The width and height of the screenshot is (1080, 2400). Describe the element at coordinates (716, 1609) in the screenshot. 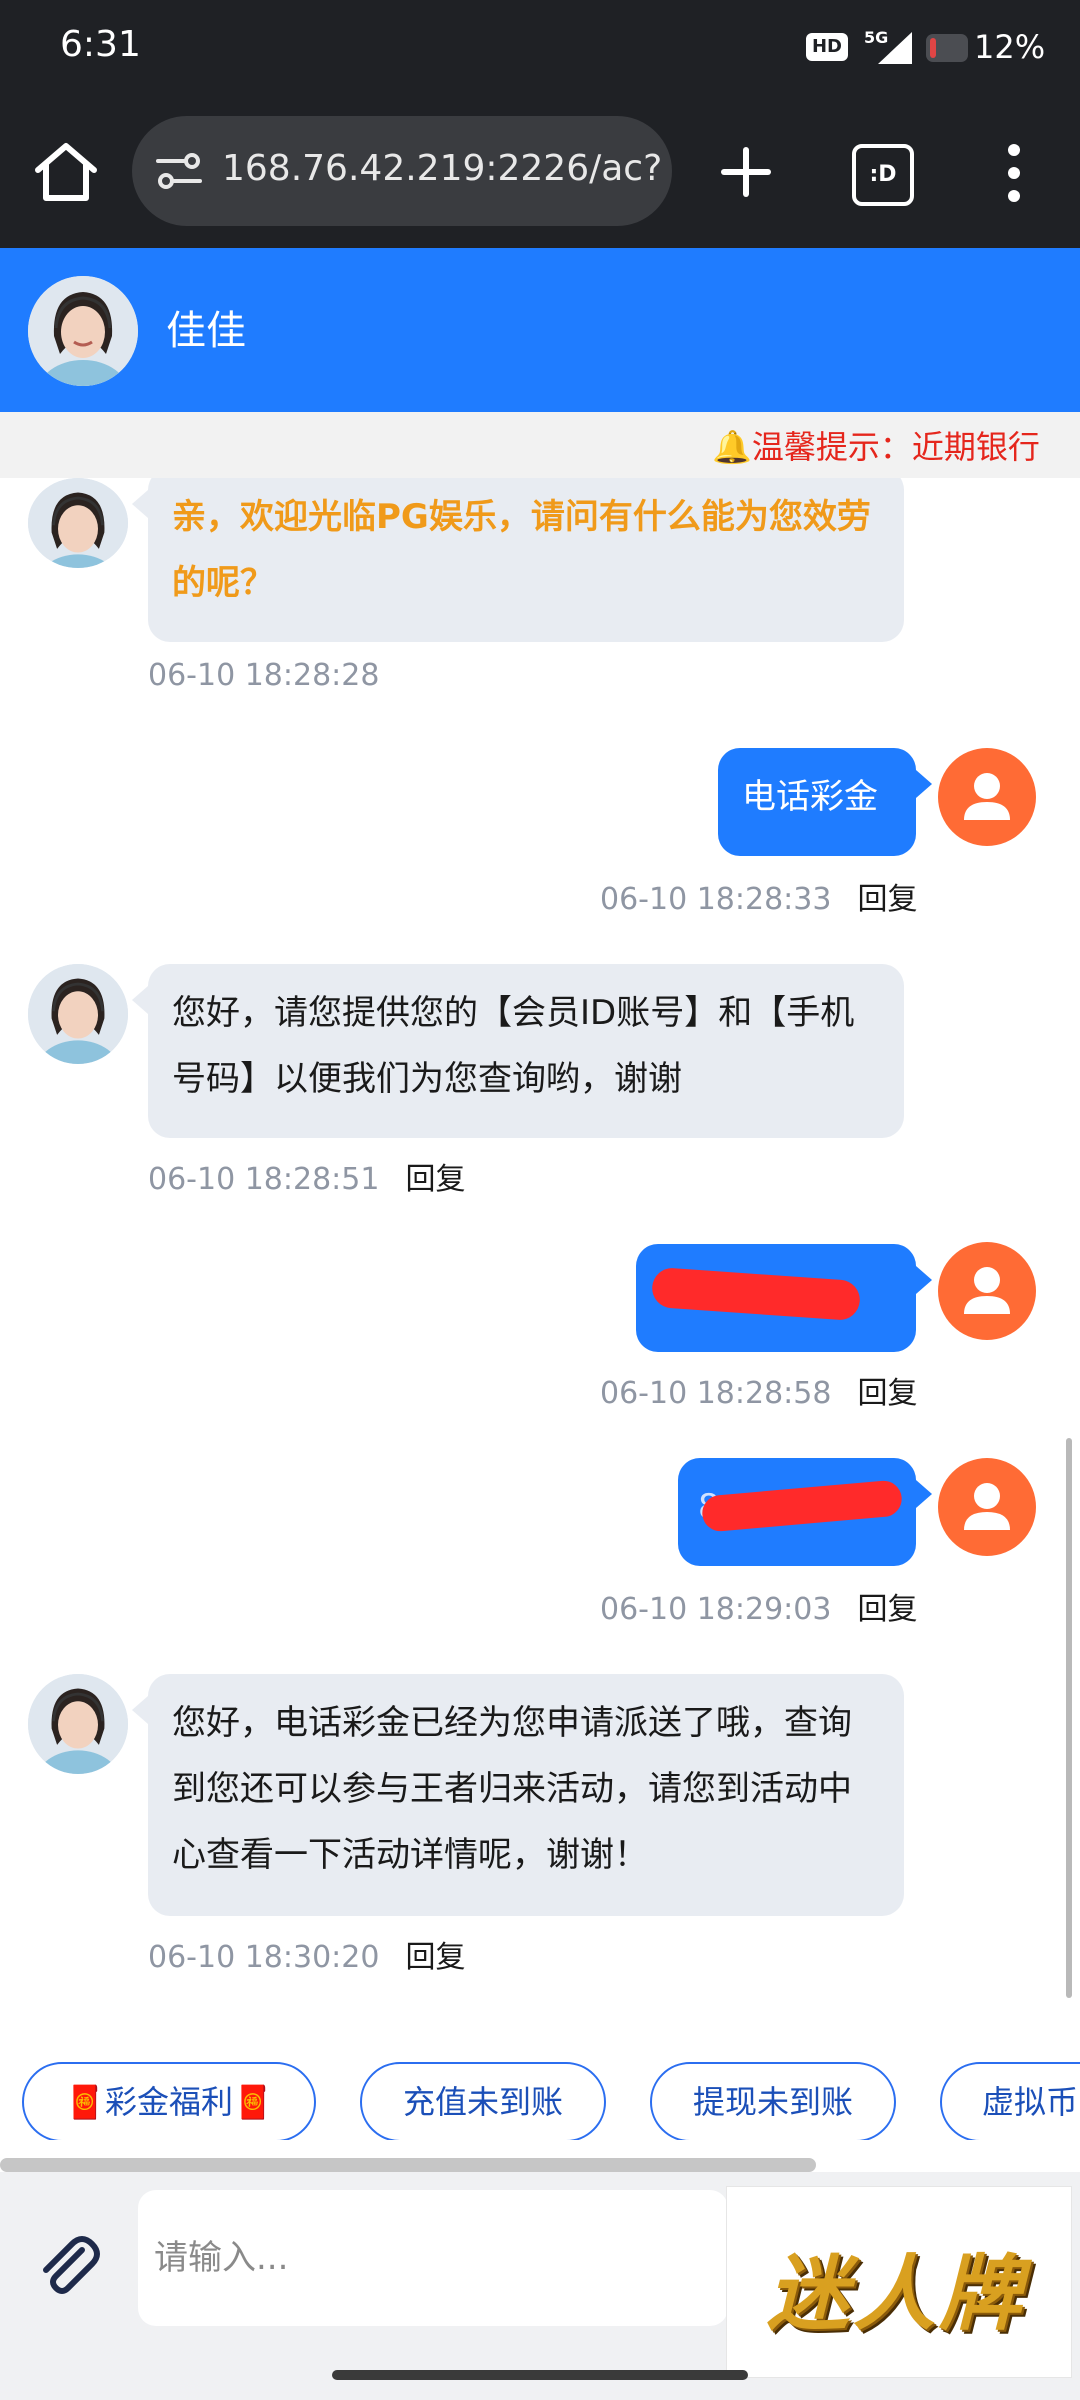

I see `message-time: 06-10 18:29:03` at that location.